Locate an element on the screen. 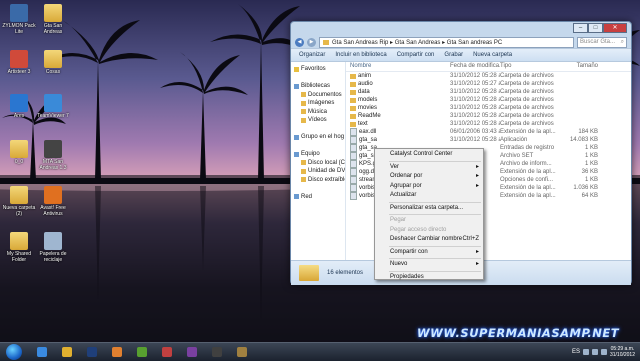 The height and width of the screenshot is (361, 640). desktop-icon: Gta San Andreas is located at coordinates (53, 22).